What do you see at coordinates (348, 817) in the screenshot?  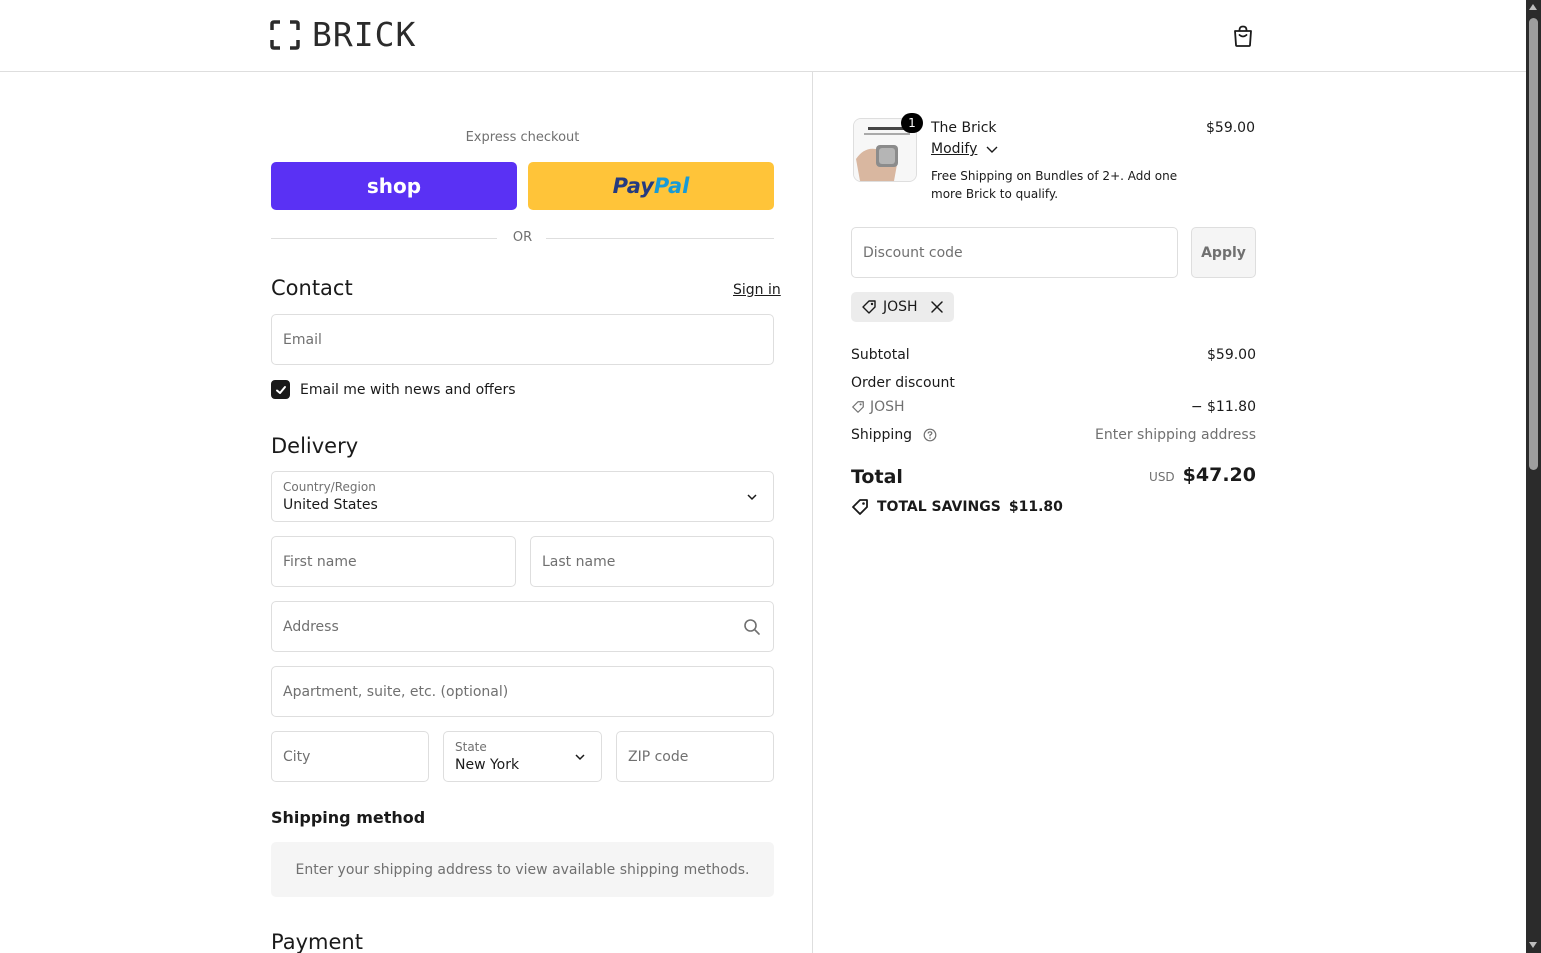 I see `shipping-method-title: Shipping method` at bounding box center [348, 817].